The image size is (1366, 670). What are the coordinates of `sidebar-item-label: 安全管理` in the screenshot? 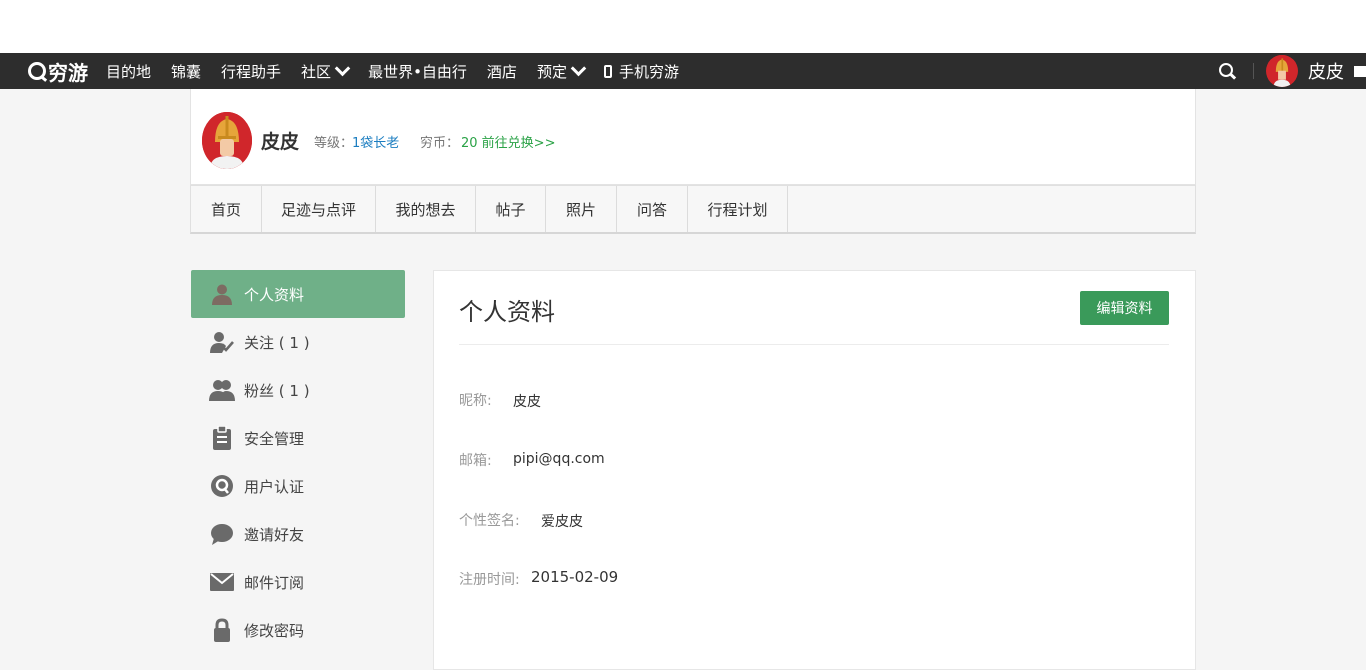 It's located at (274, 438).